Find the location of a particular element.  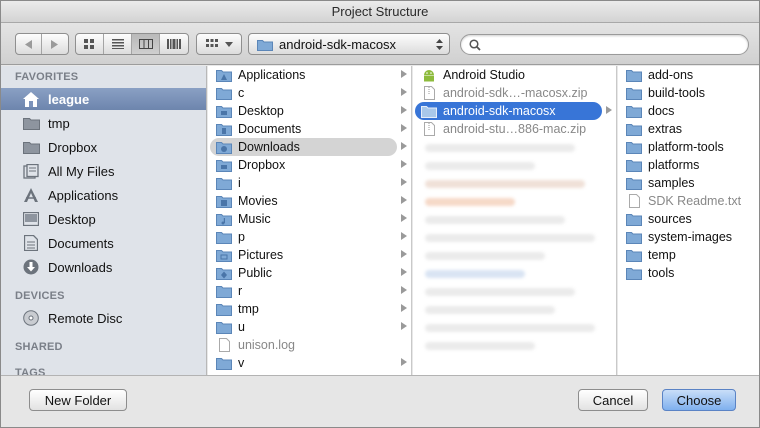

icon-view-button is located at coordinates (90, 44).